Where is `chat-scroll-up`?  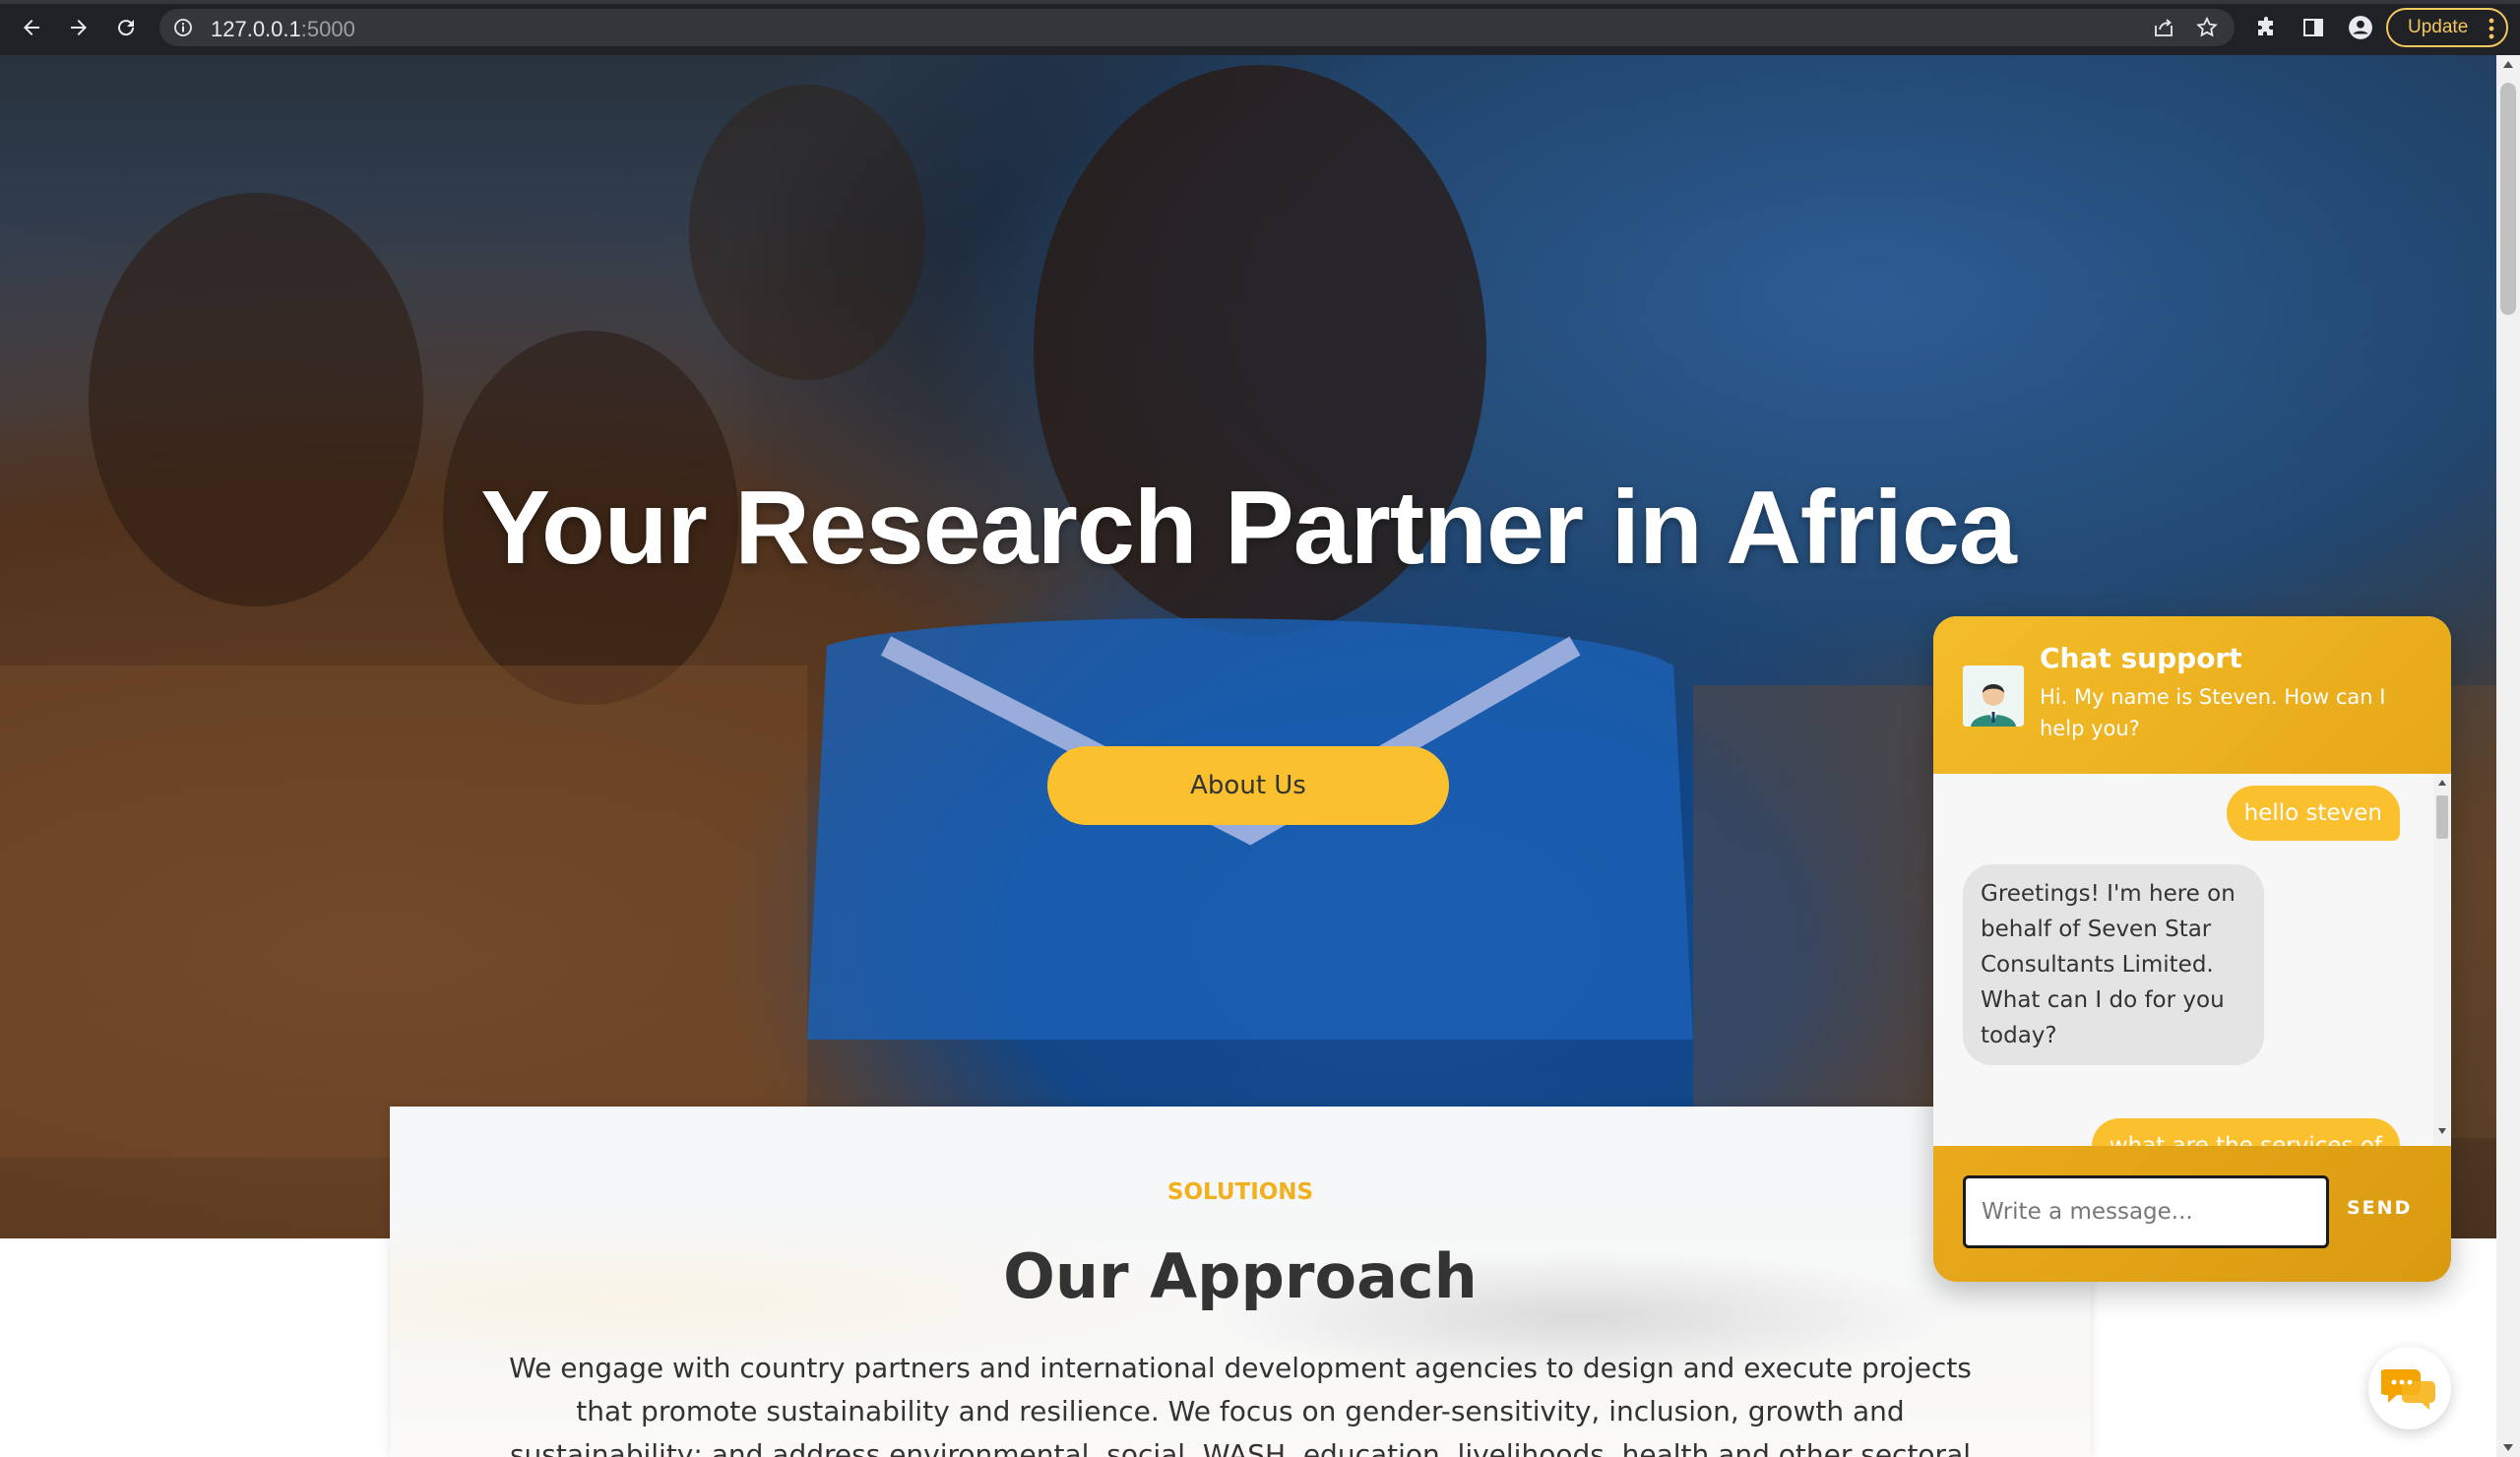 chat-scroll-up is located at coordinates (2442, 783).